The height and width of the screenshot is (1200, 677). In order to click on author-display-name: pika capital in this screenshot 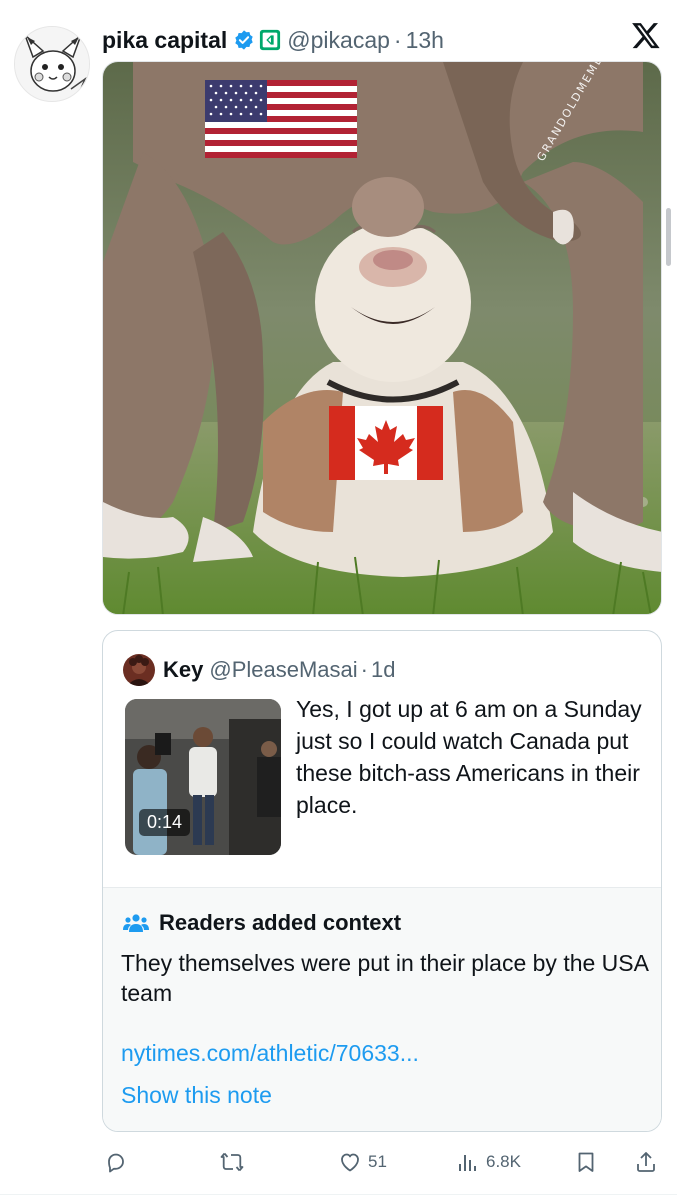, I will do `click(164, 40)`.